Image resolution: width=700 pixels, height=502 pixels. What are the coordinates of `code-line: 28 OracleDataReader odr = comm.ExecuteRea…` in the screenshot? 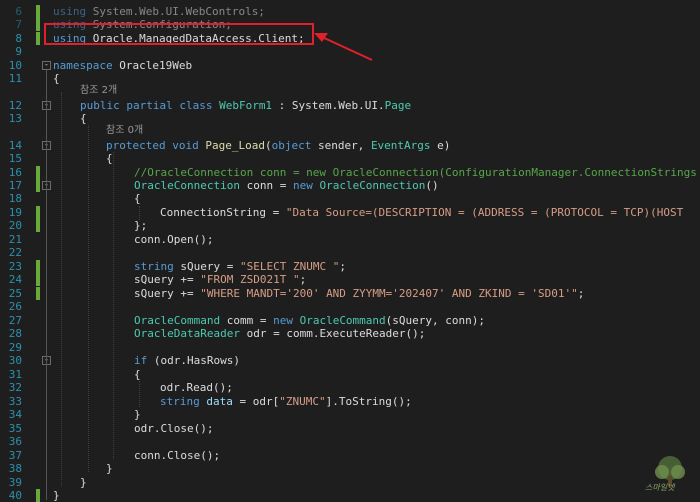 It's located at (350, 333).